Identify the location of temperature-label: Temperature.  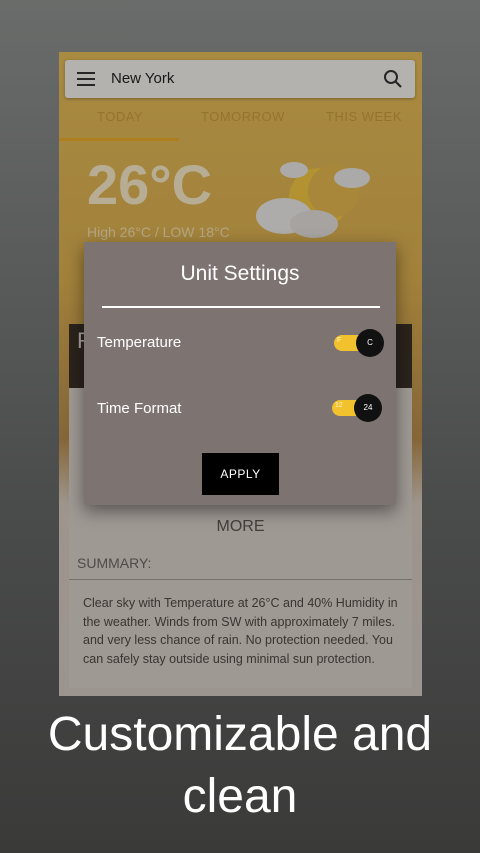
(139, 342).